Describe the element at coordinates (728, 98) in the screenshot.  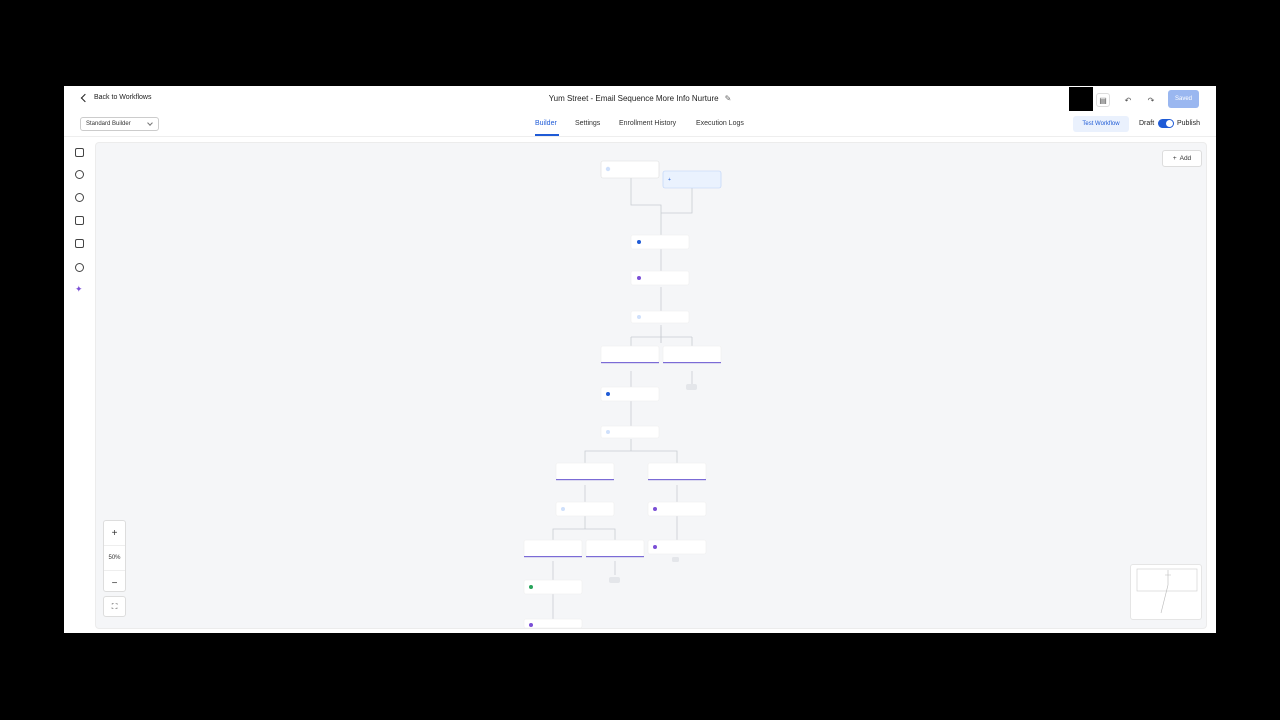
I see `pencil-icon: ✎` at that location.